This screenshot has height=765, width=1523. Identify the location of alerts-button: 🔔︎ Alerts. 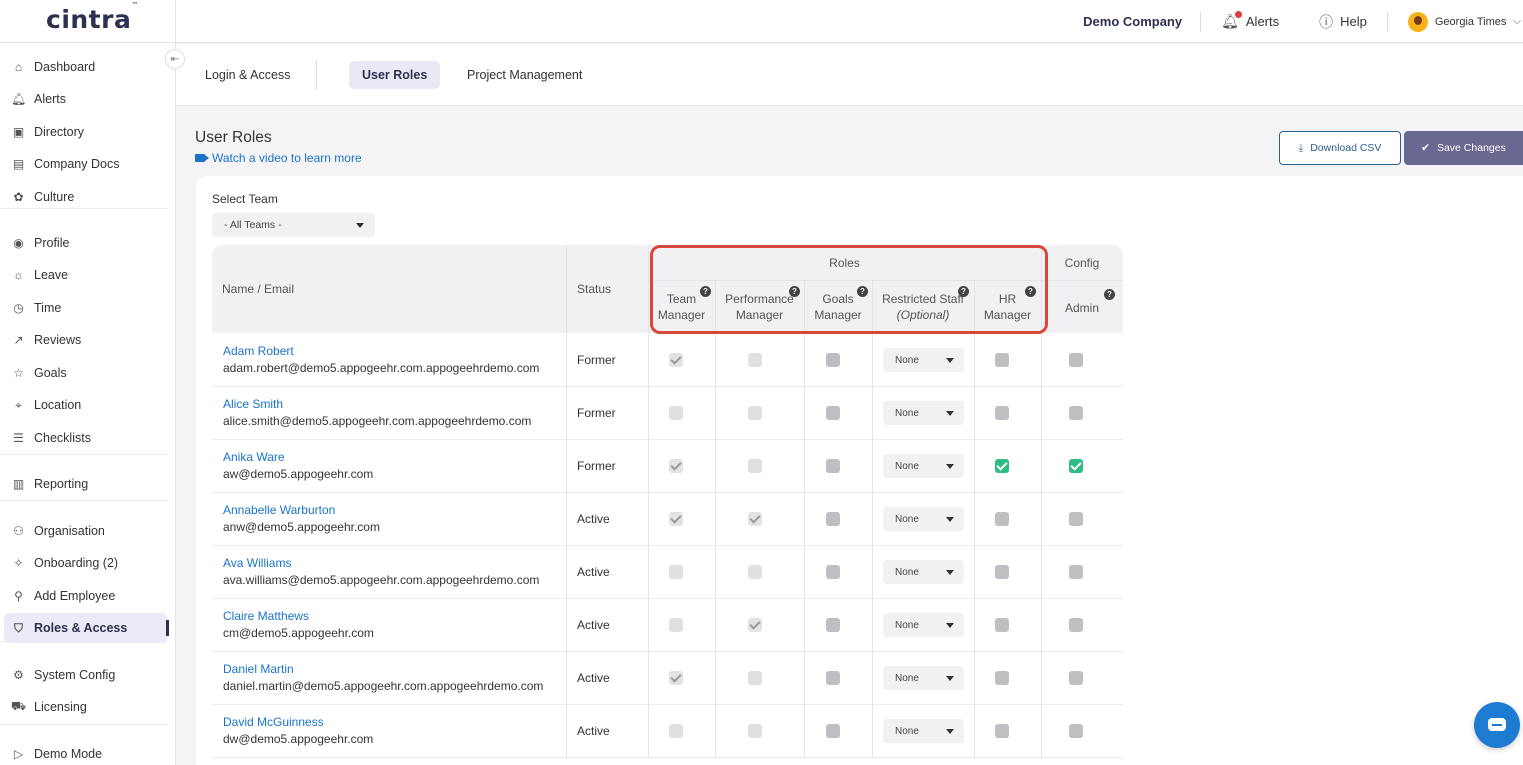
(1250, 20).